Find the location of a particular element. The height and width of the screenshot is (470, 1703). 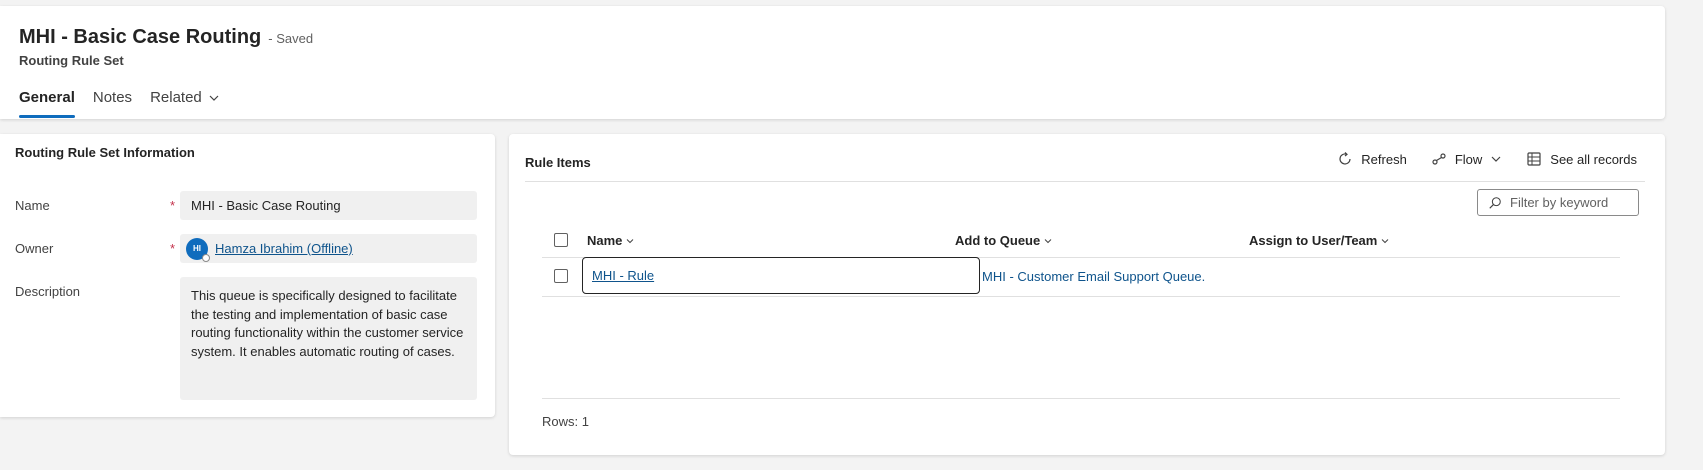

grid-icon is located at coordinates (1534, 159).